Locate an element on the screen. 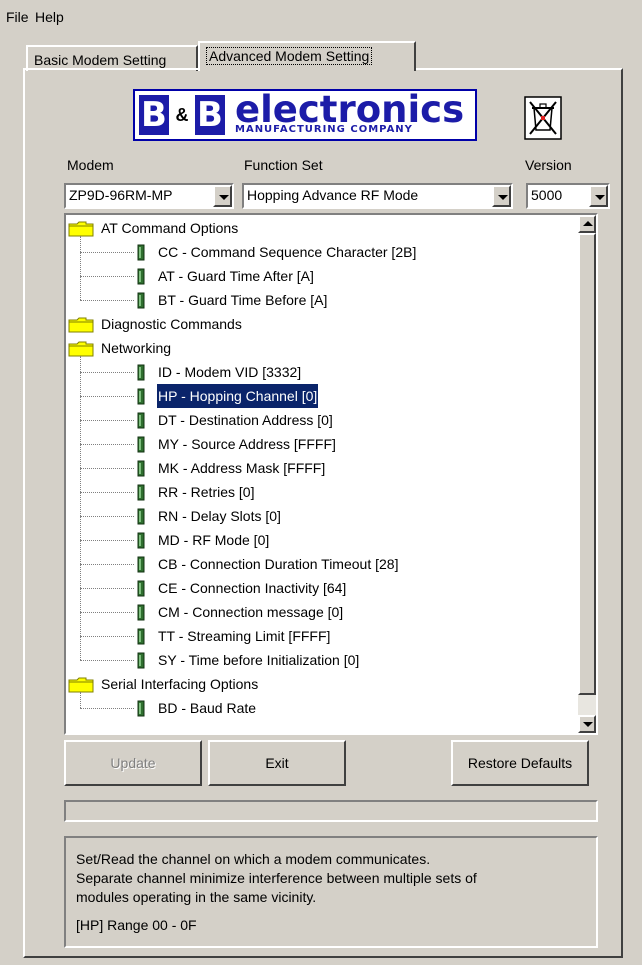  tree-item-label: RR - Retries [0] is located at coordinates (206, 492).